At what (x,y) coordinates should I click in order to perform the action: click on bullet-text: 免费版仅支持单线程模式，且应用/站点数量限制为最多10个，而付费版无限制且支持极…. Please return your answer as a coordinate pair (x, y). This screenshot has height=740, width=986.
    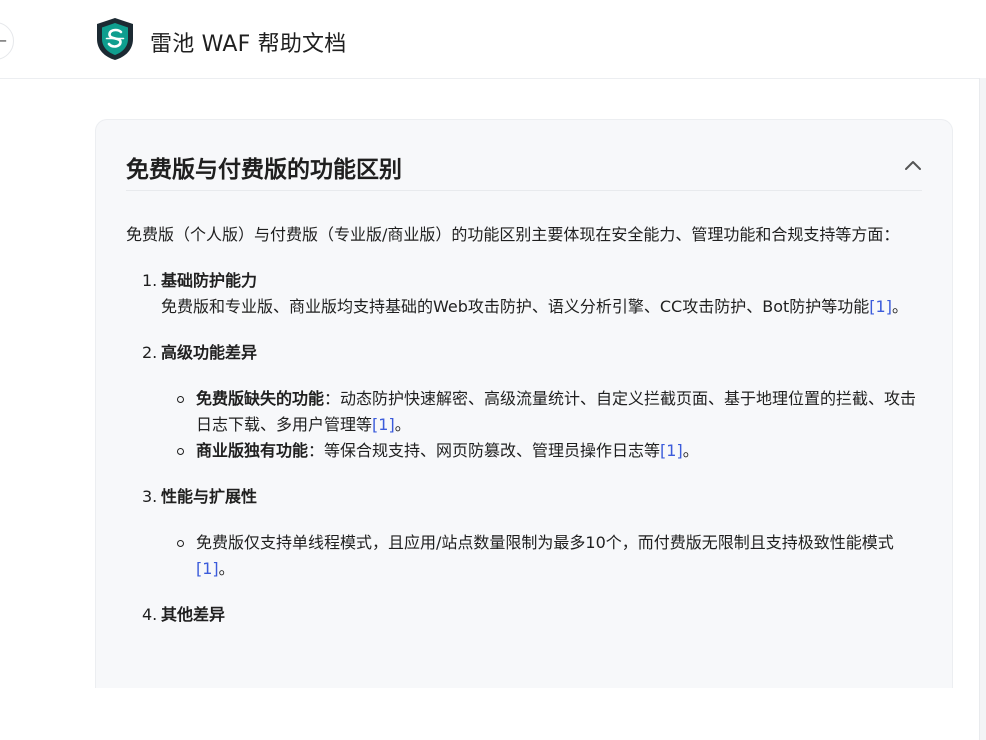
    Looking at the image, I should click on (545, 542).